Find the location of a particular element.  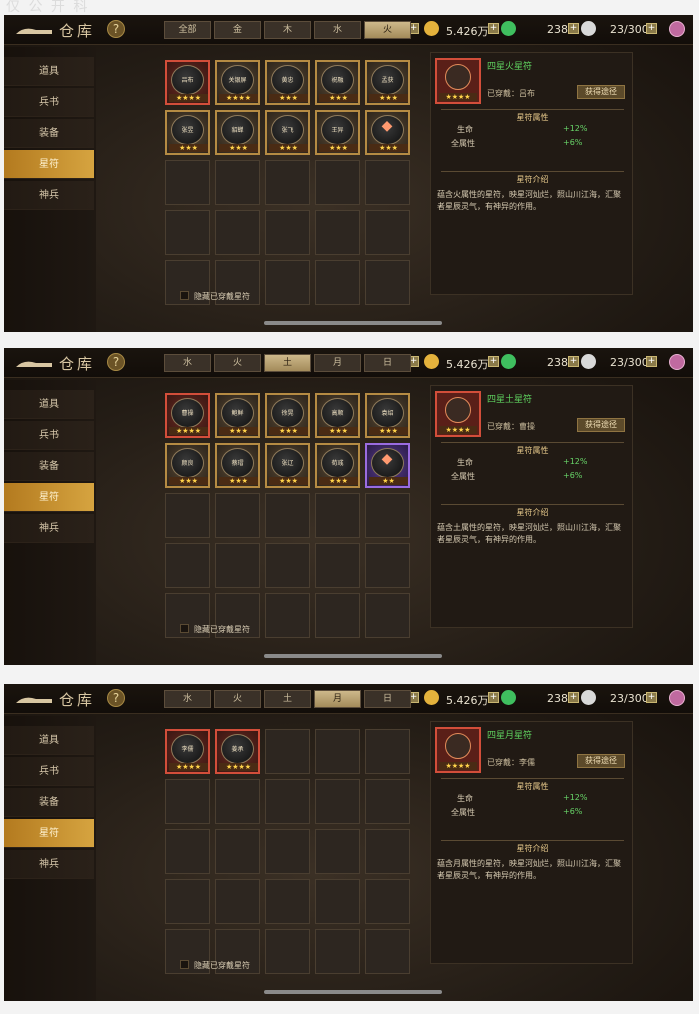

star-rune-item: 张昱 ★★★ is located at coordinates (187, 132).